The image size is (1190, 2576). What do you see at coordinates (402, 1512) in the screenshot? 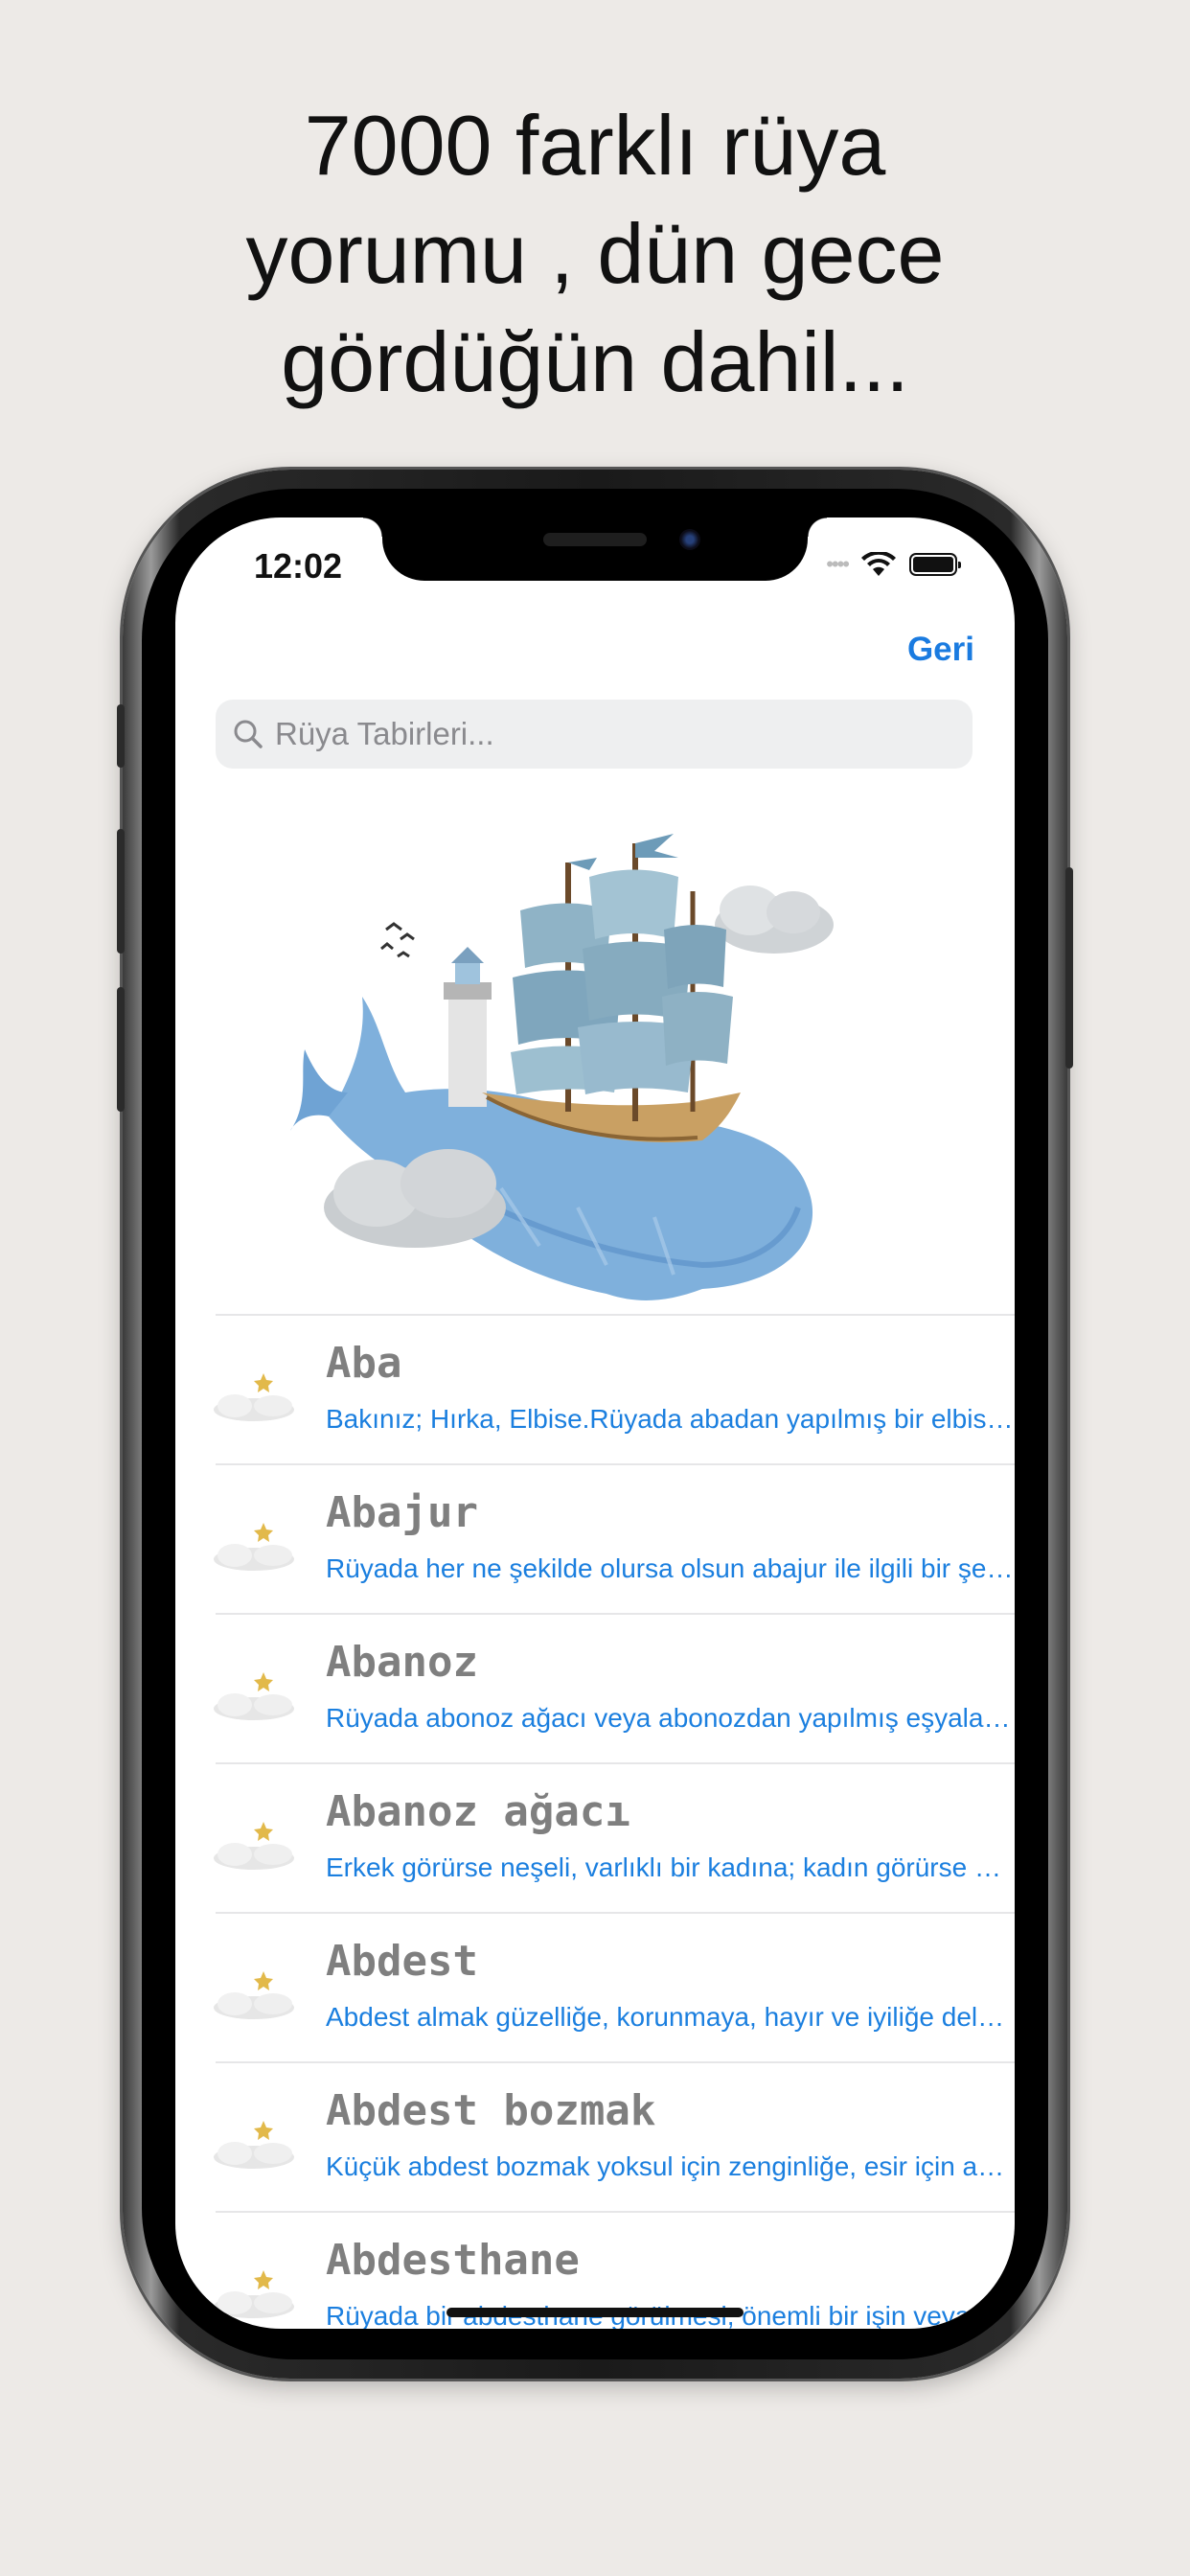
I see `entry-title: Abajur` at bounding box center [402, 1512].